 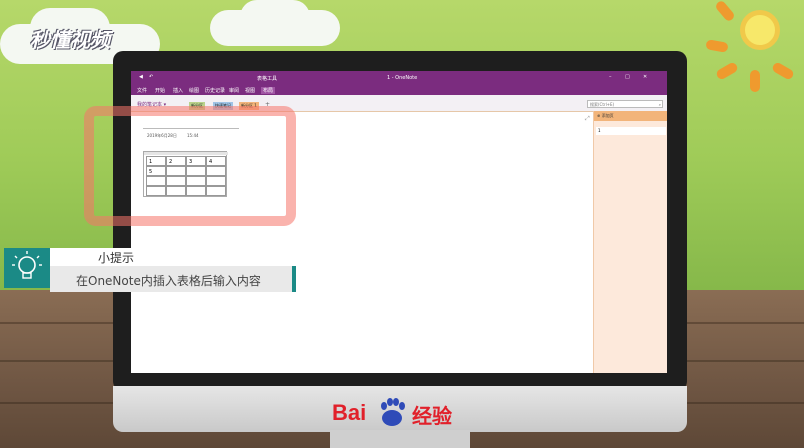 I want to click on lightbulb-icon, so click(x=27, y=265).